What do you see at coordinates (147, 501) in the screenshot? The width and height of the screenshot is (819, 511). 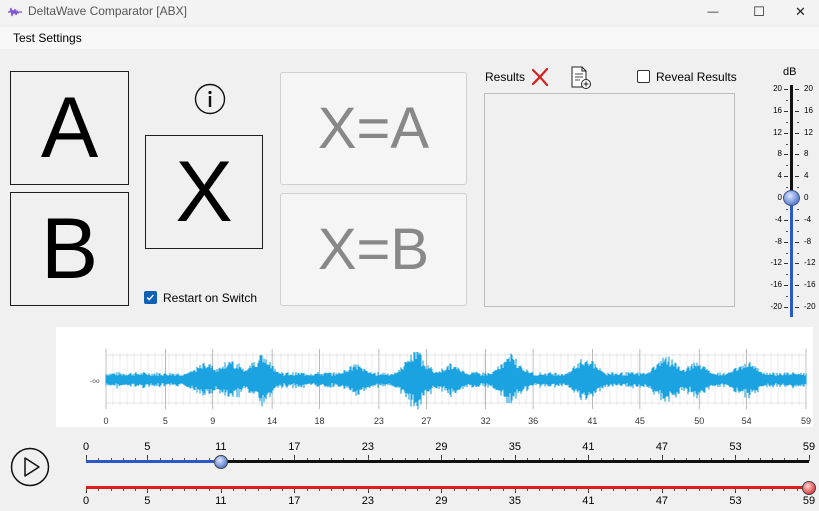 I see `timeline-tick-label: 5` at bounding box center [147, 501].